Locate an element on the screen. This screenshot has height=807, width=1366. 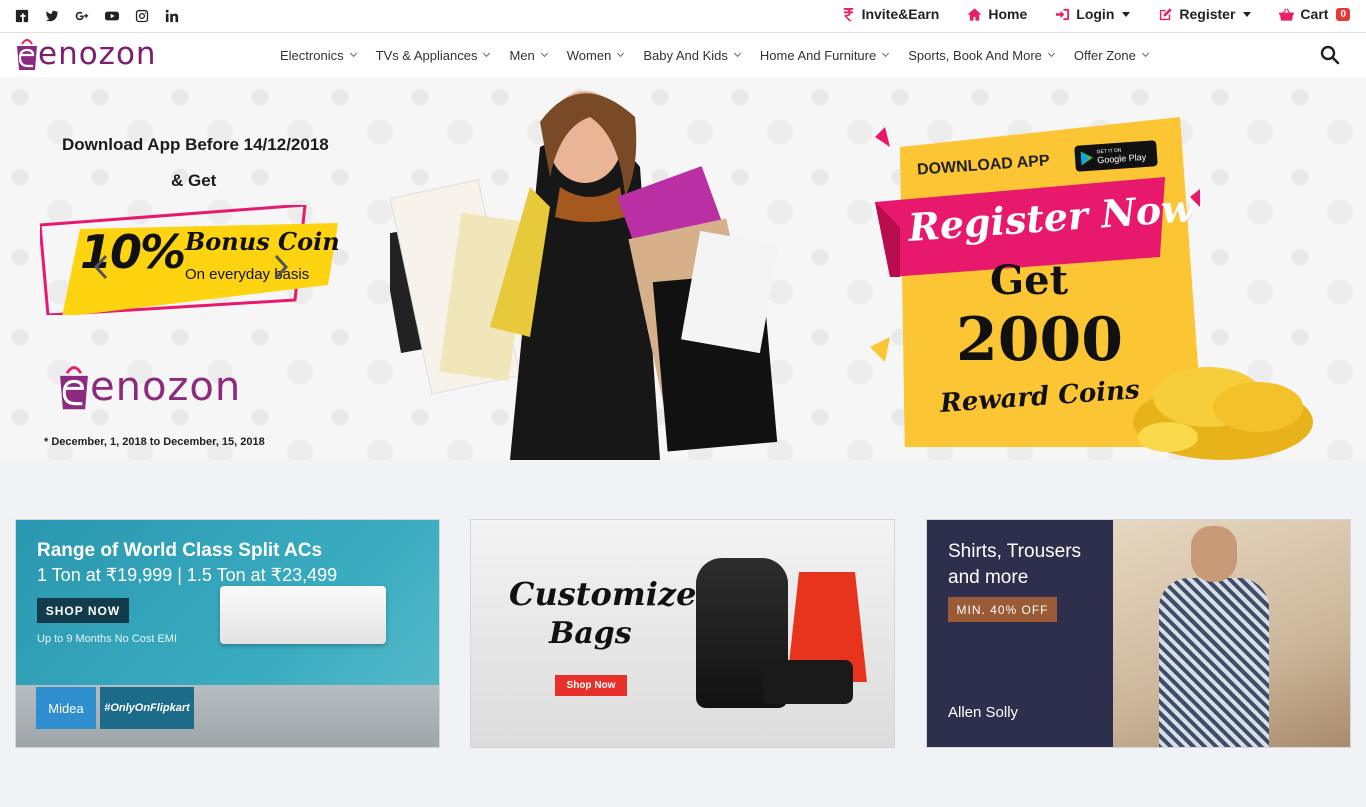
menu-home-furniture: Home And Furniture is located at coordinates (824, 55).